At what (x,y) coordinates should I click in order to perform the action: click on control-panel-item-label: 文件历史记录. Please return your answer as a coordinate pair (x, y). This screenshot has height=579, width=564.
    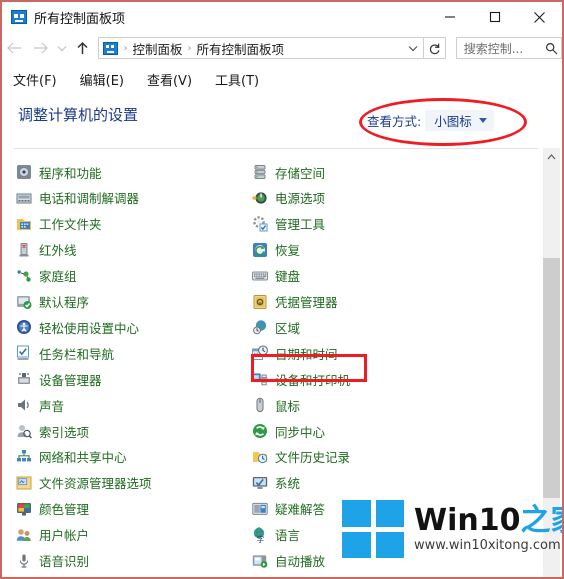
    Looking at the image, I should click on (313, 458).